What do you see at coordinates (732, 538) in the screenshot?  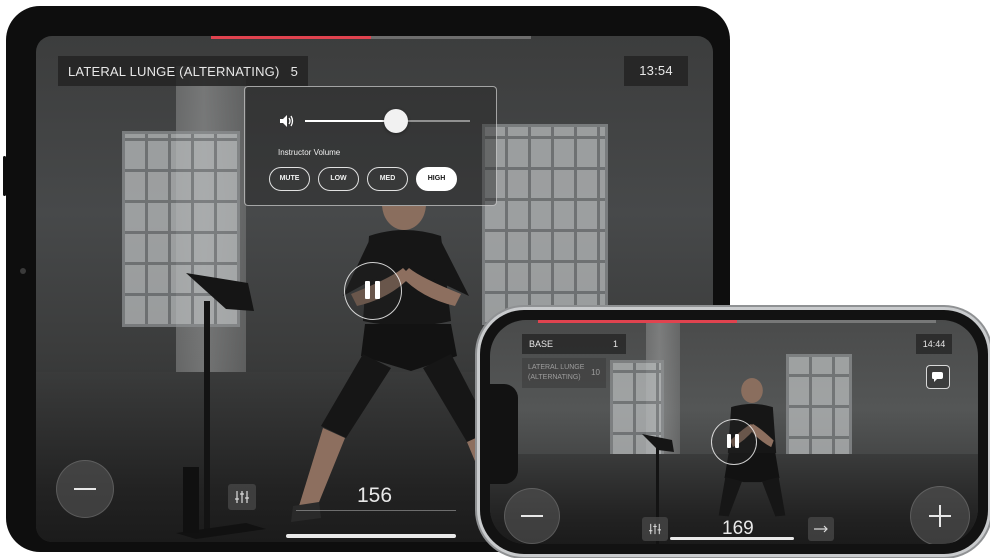 I see `phone-home-indicator` at bounding box center [732, 538].